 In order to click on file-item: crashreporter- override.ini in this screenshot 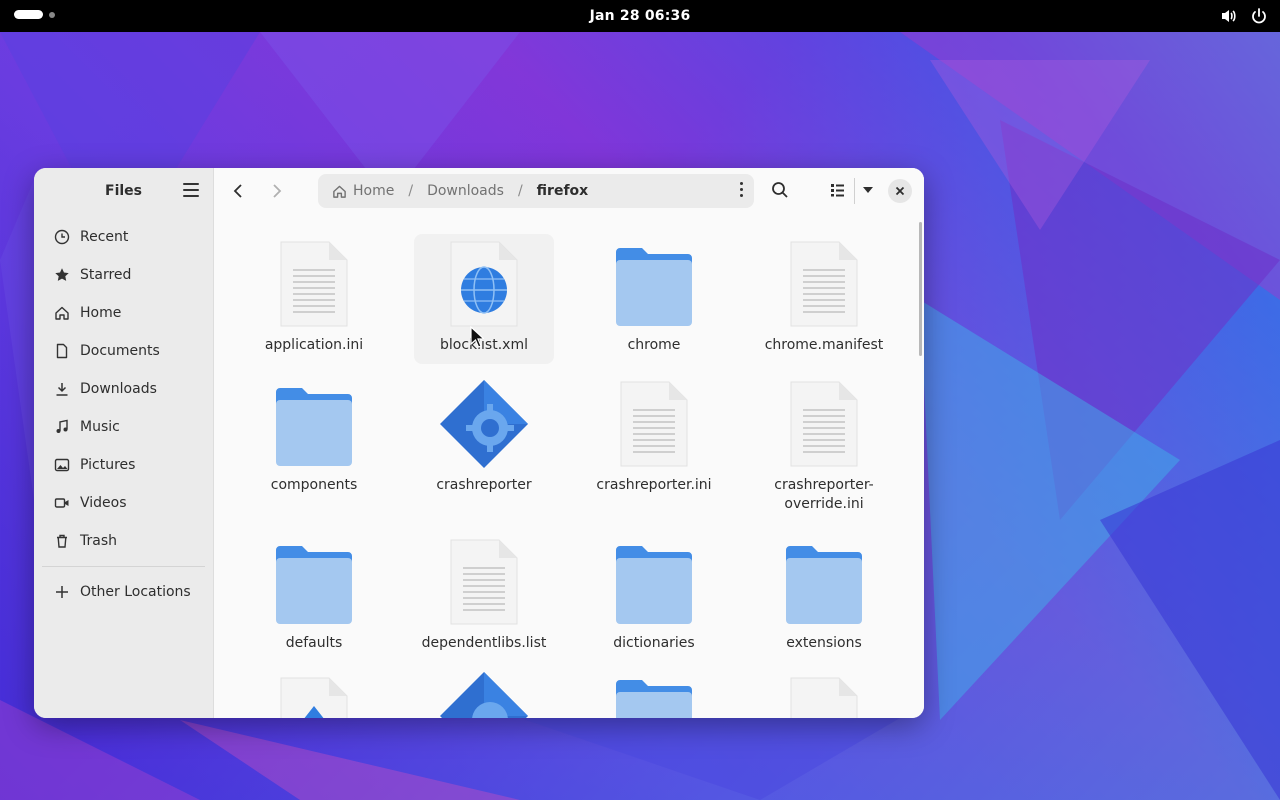, I will do `click(824, 444)`.